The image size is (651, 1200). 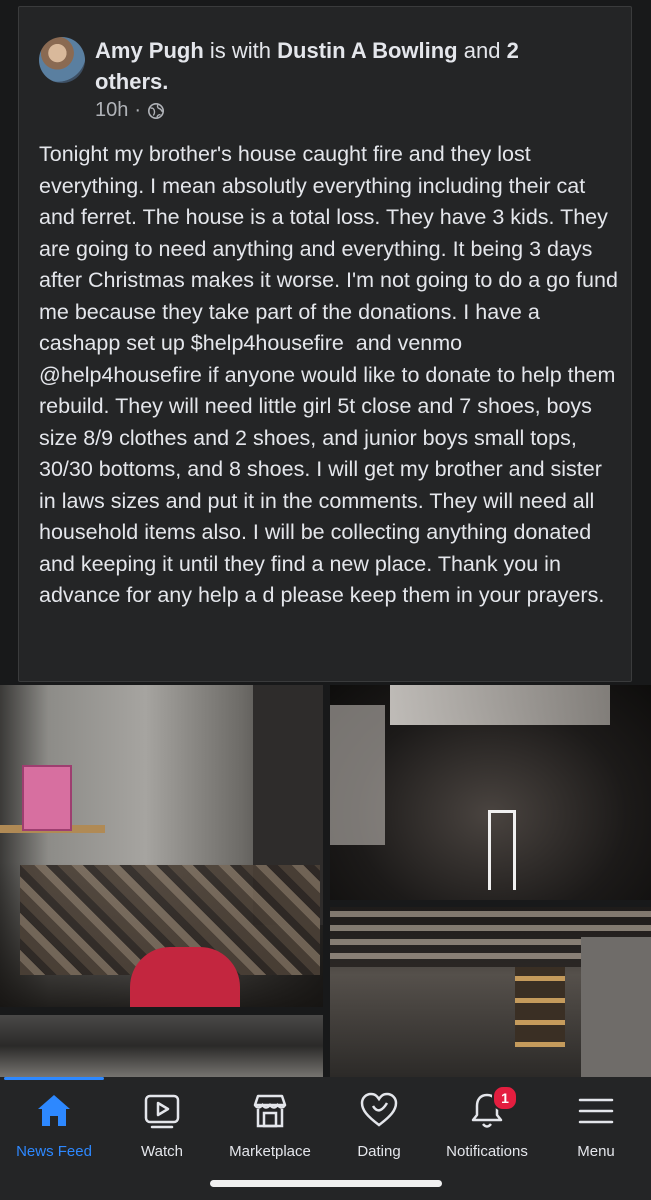 I want to click on photo-burned-ceiling, so click(x=161, y=1046).